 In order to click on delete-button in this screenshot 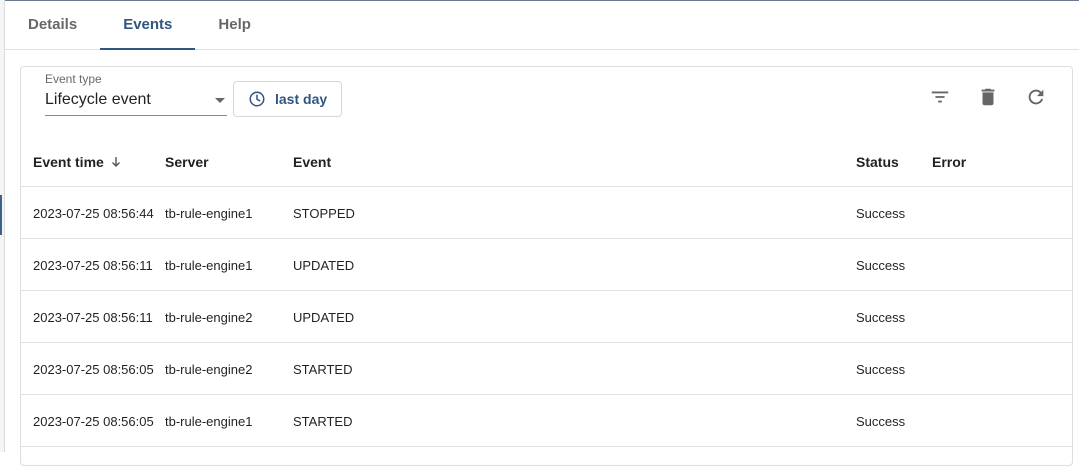, I will do `click(988, 99)`.